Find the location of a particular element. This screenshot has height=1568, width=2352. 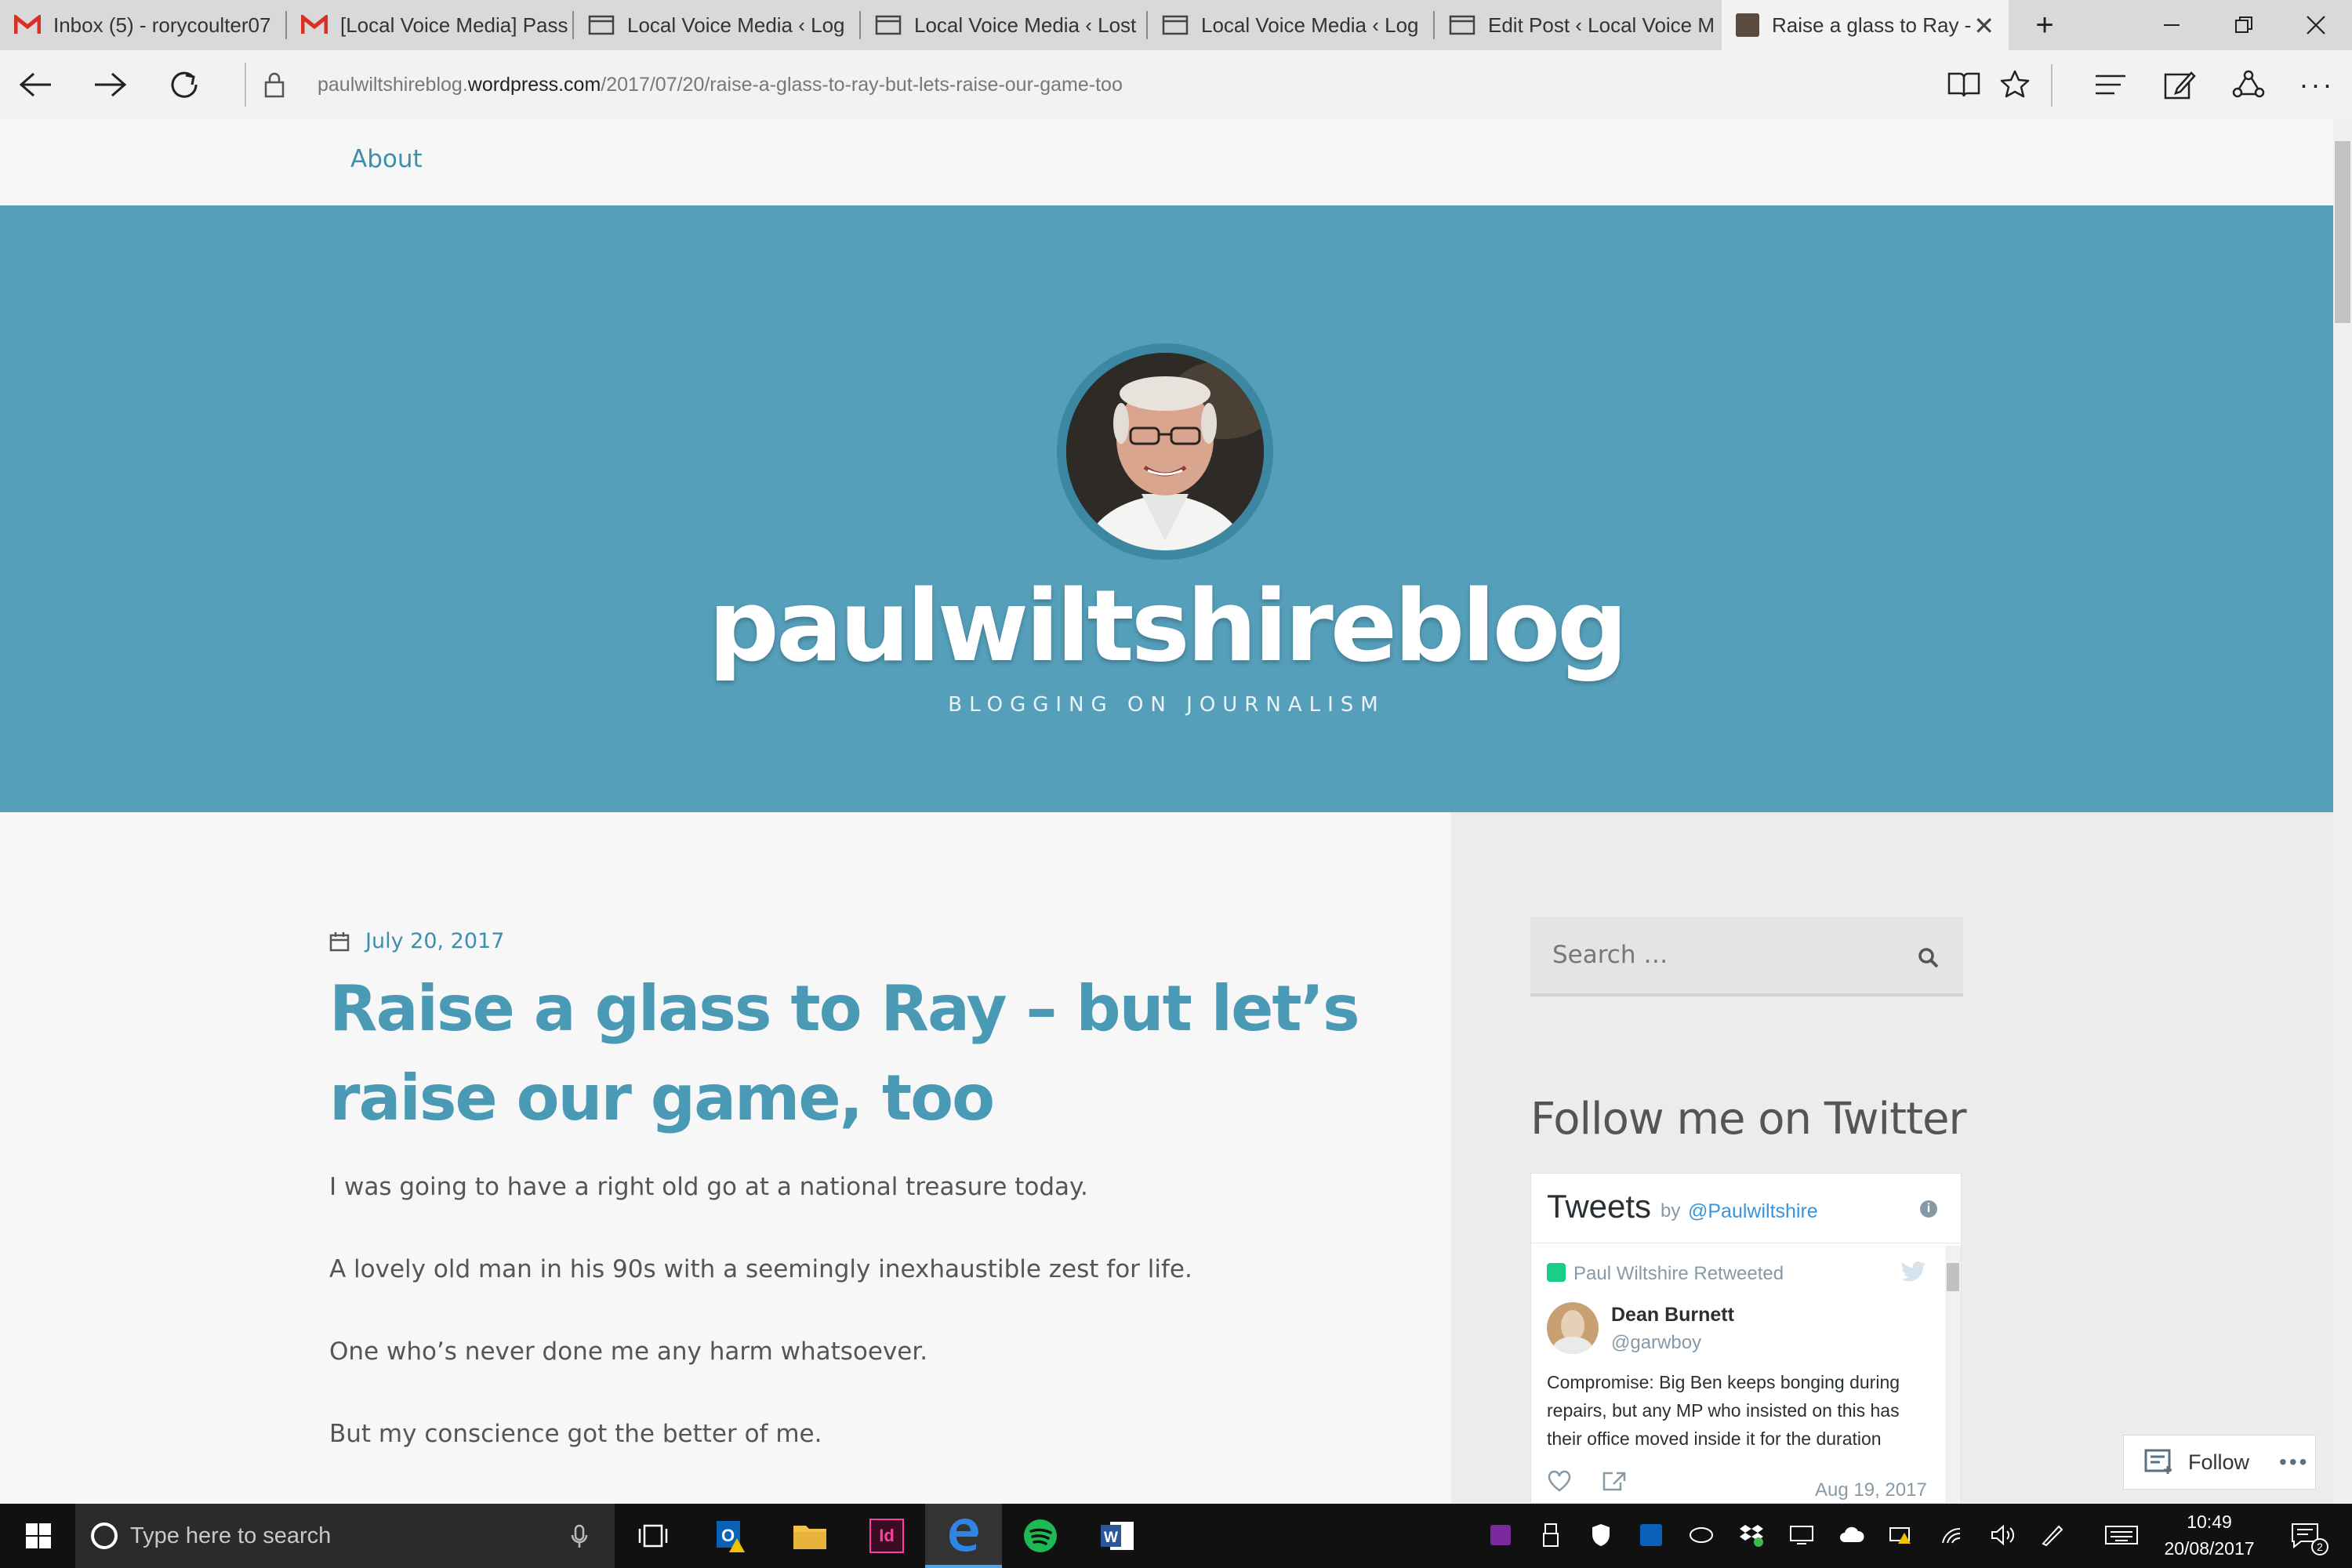

microphone-icon is located at coordinates (579, 1536).